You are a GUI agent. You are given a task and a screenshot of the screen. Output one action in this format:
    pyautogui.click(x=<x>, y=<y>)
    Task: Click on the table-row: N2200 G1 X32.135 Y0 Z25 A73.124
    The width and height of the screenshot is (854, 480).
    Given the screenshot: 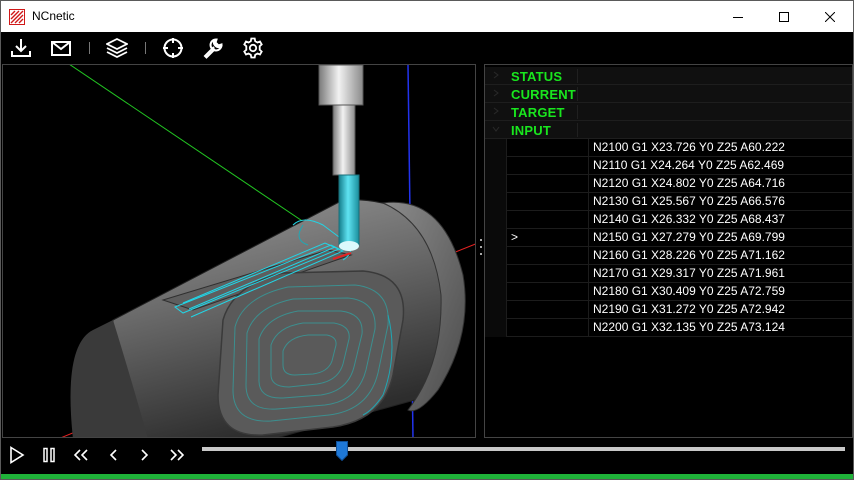 What is the action you would take?
    pyautogui.click(x=668, y=328)
    